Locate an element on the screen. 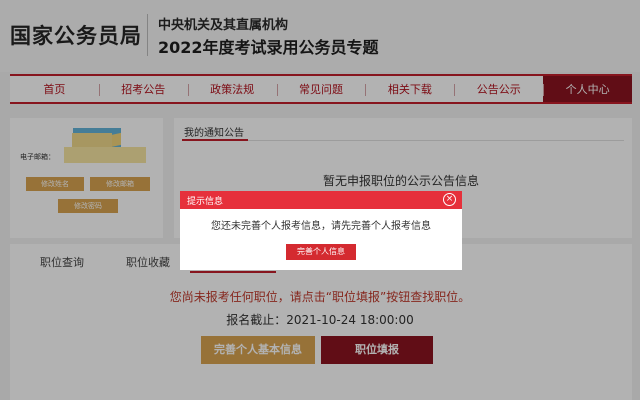 The height and width of the screenshot is (400, 640). prompt-dialog: 提示信息 × 您还未完善个人报考信息，请先完善个人报考信息 完善个人信息 is located at coordinates (321, 230).